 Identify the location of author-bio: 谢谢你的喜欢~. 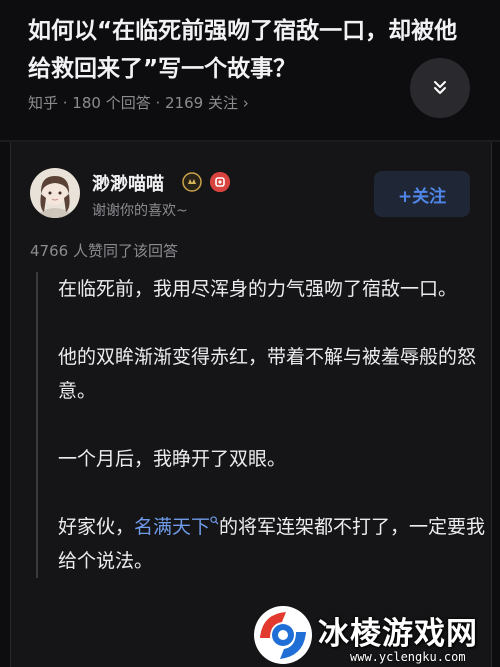
(140, 211).